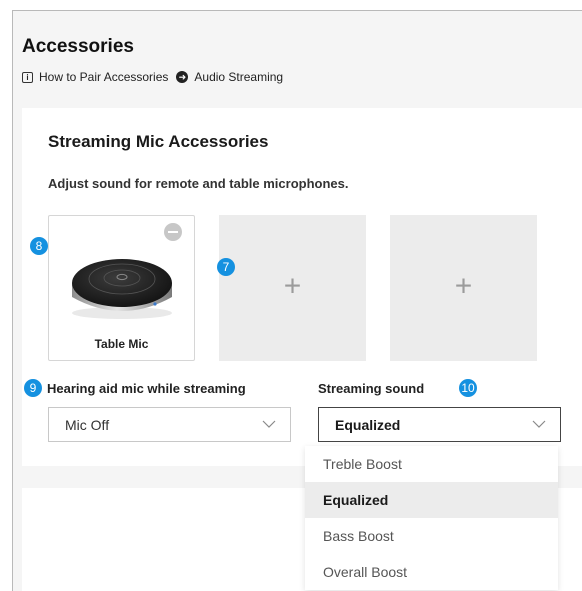  What do you see at coordinates (121, 344) in the screenshot?
I see `slot-label: Table Mic` at bounding box center [121, 344].